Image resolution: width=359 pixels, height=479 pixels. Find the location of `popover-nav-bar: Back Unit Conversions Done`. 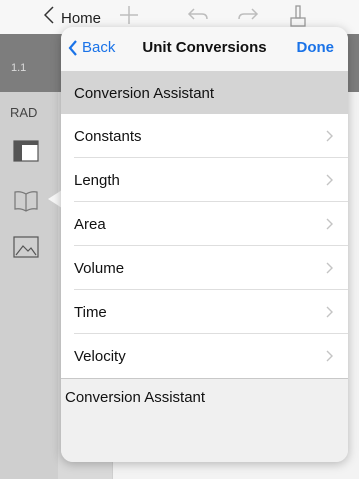

popover-nav-bar: Back Unit Conversions Done is located at coordinates (204, 49).